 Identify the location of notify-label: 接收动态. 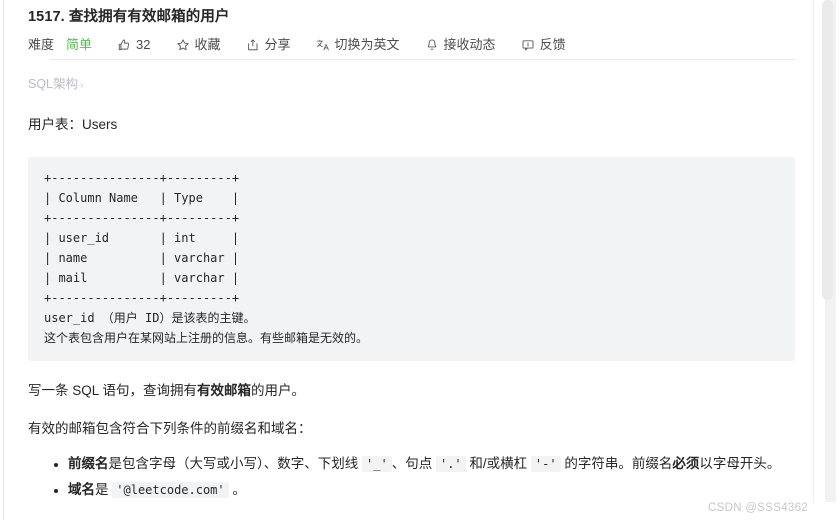
(469, 44).